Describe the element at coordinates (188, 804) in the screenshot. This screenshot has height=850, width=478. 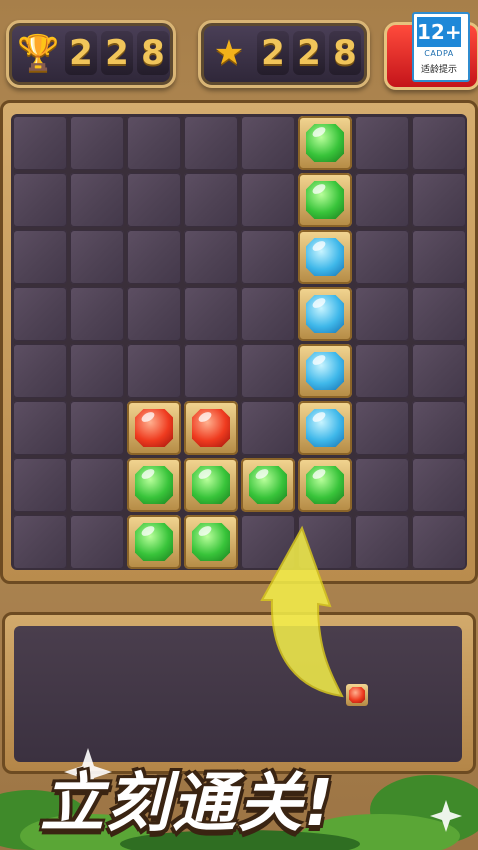
I see `promo-banner-text: 立刻通关!` at that location.